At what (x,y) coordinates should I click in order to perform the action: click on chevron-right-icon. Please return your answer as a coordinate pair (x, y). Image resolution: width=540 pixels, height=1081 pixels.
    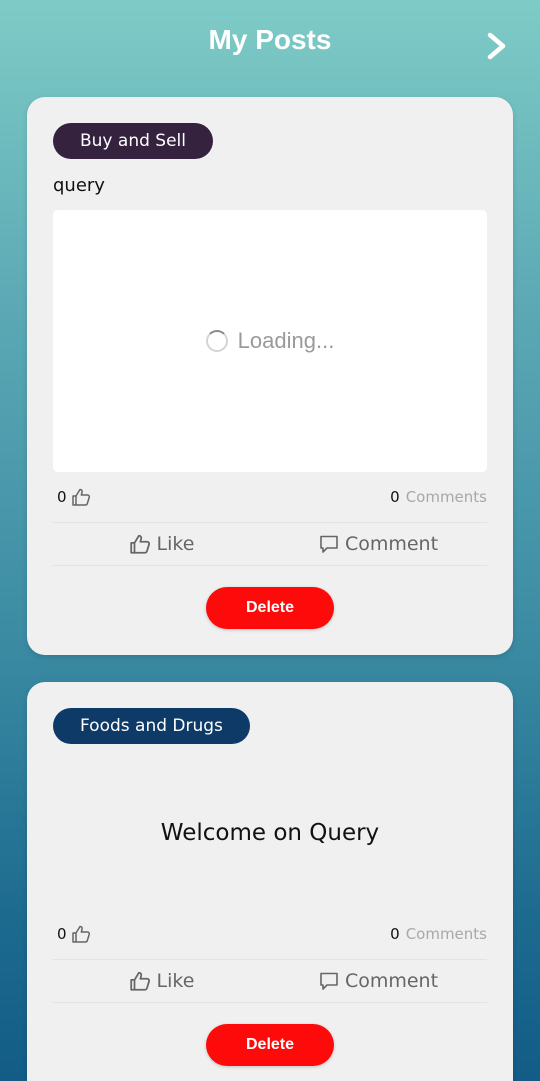
    Looking at the image, I should click on (497, 46).